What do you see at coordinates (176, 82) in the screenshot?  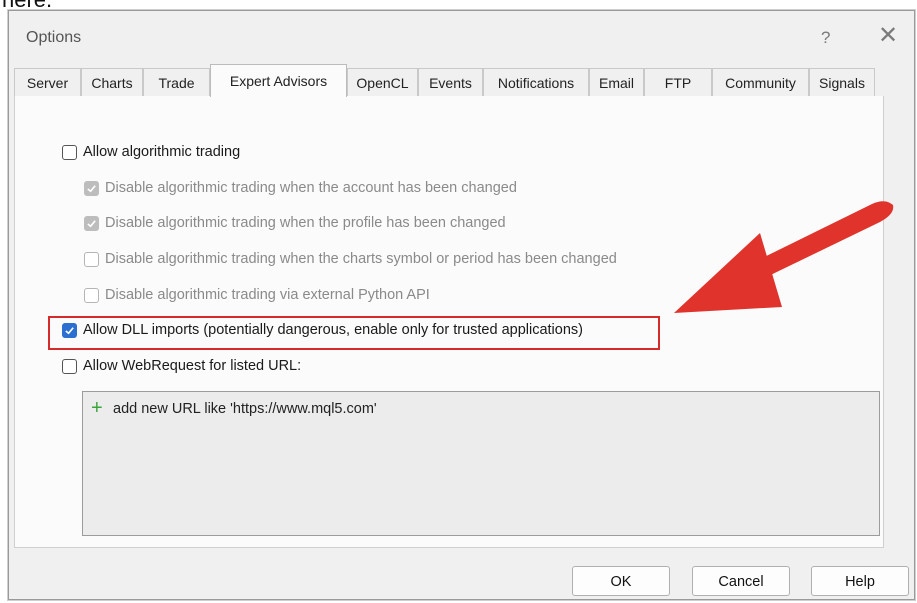 I see `tab-trade: Trade` at bounding box center [176, 82].